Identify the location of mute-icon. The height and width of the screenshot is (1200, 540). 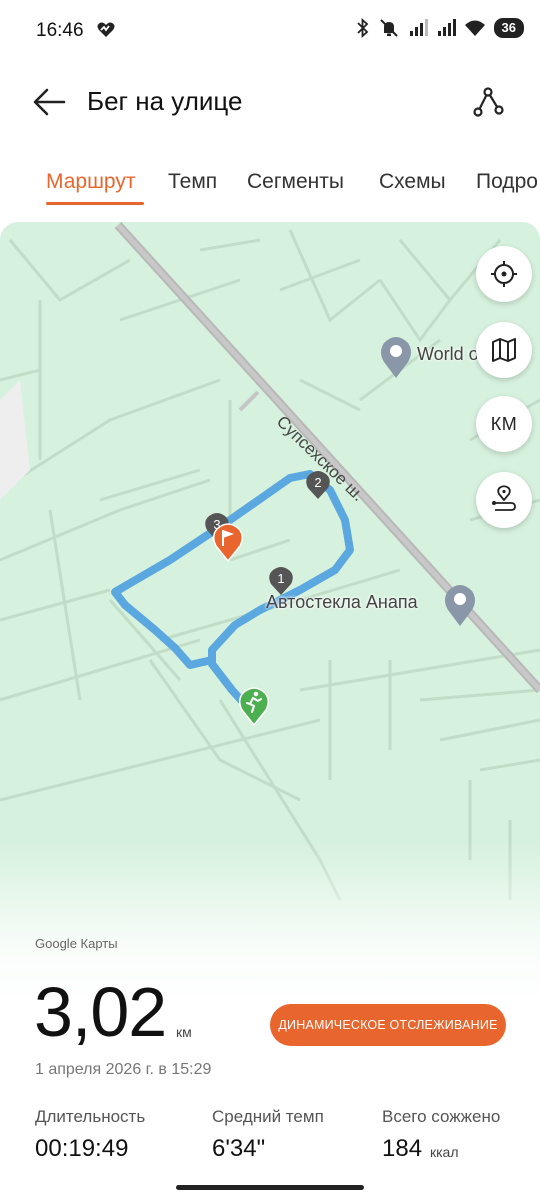
(388, 28).